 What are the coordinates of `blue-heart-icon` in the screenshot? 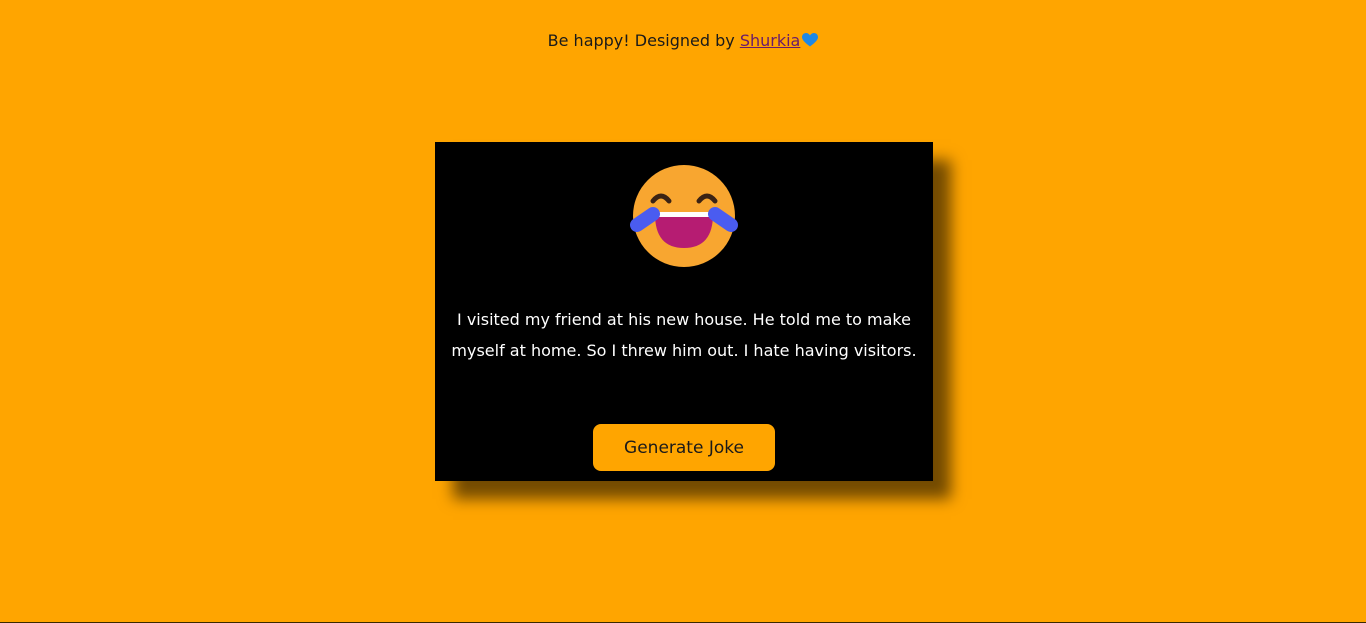 It's located at (810, 40).